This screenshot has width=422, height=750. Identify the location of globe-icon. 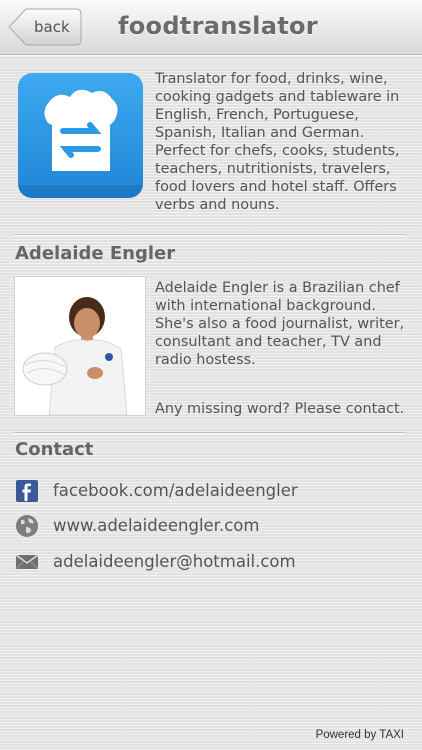
(27, 526).